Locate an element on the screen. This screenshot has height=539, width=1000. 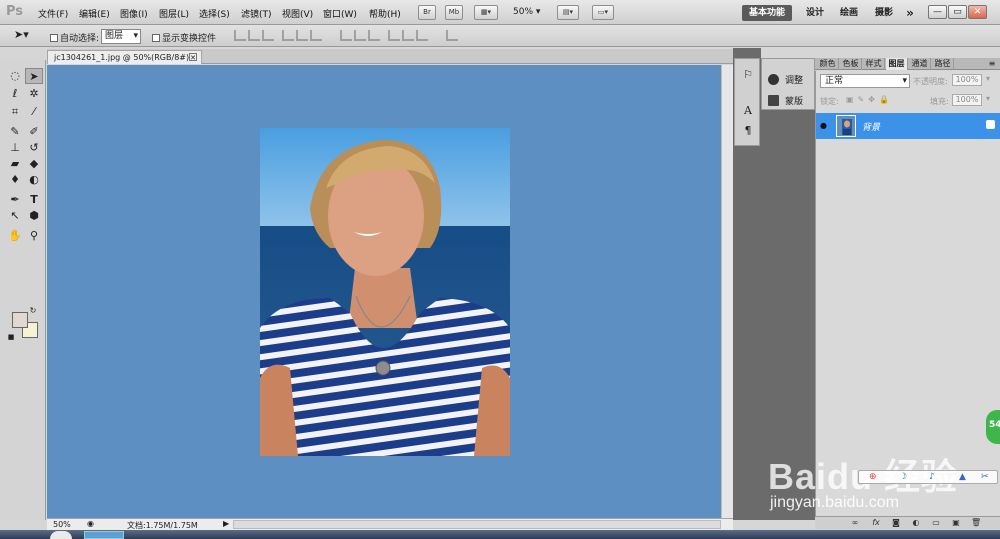
clone-stamp-tool-icon: ⊥ is located at coordinates (15, 148).